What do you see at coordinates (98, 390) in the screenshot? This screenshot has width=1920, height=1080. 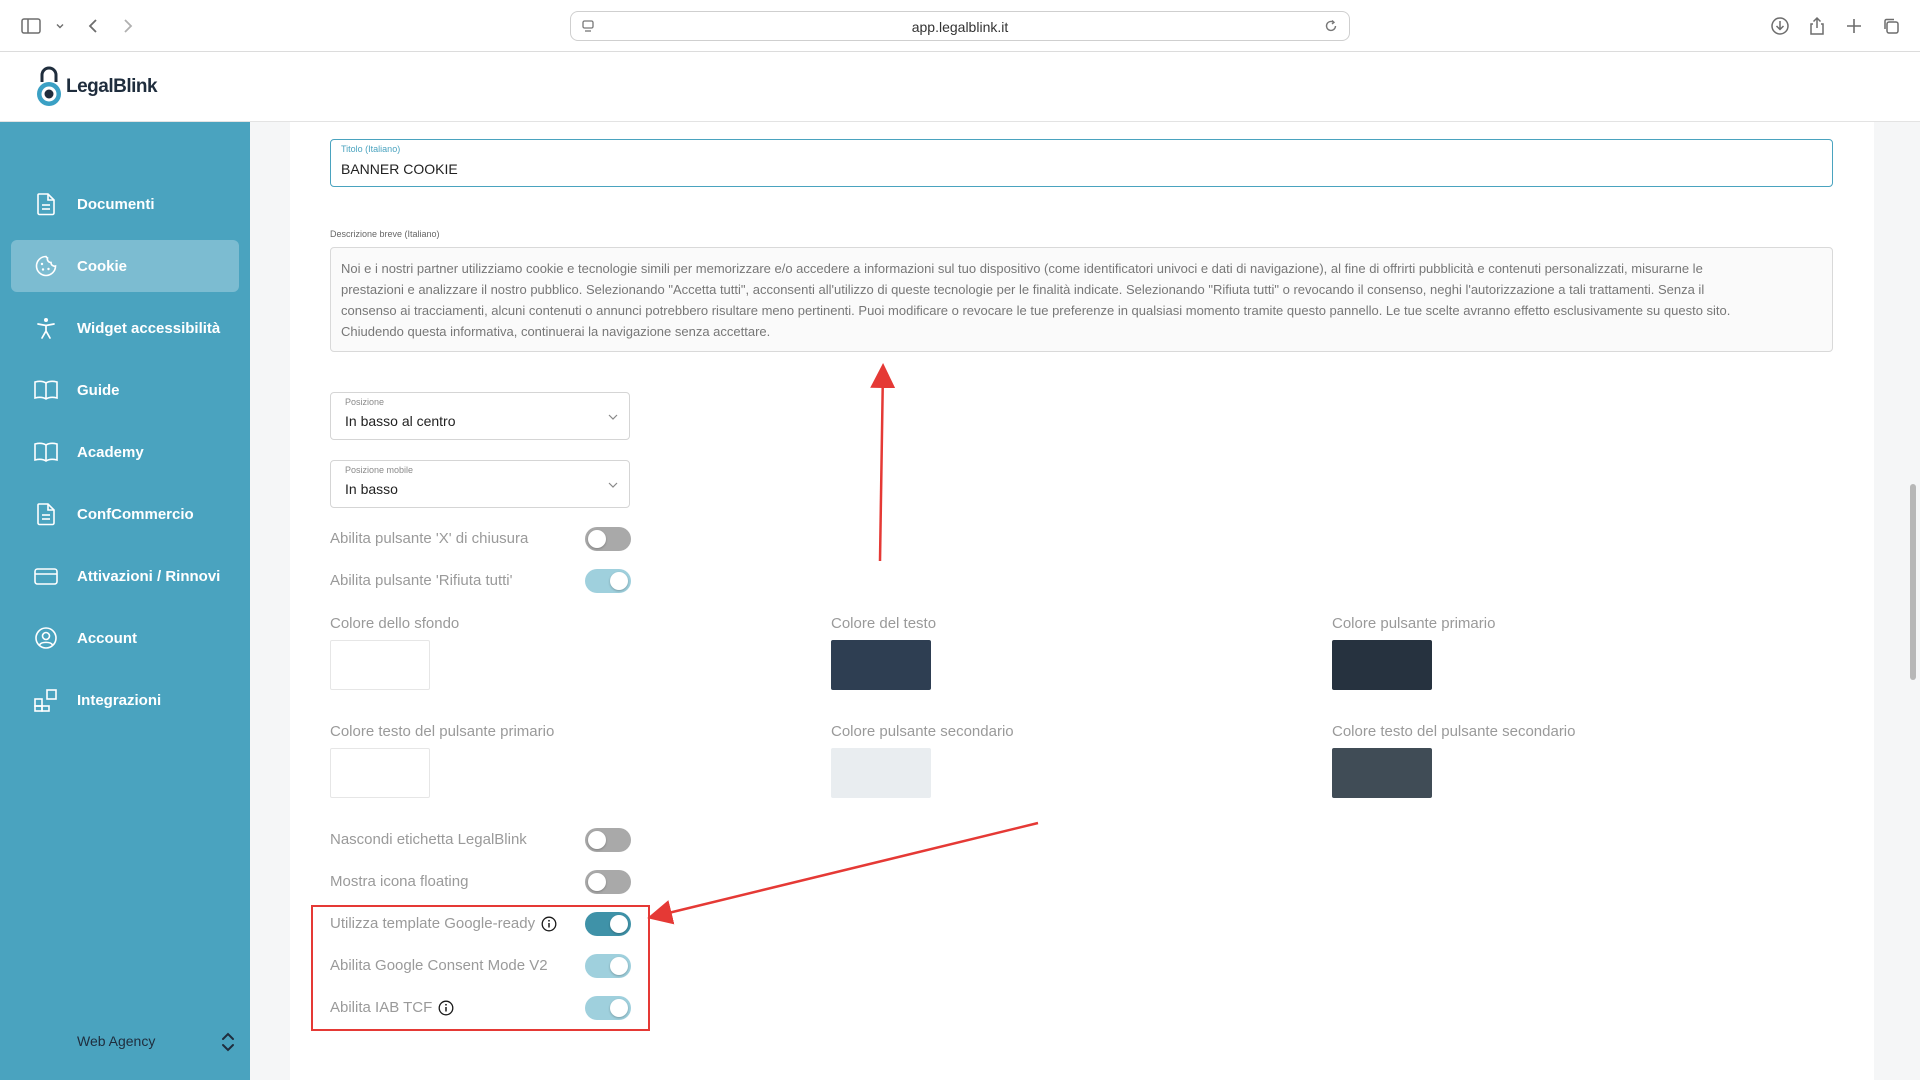 I see `sidebar-item-label: Guide` at bounding box center [98, 390].